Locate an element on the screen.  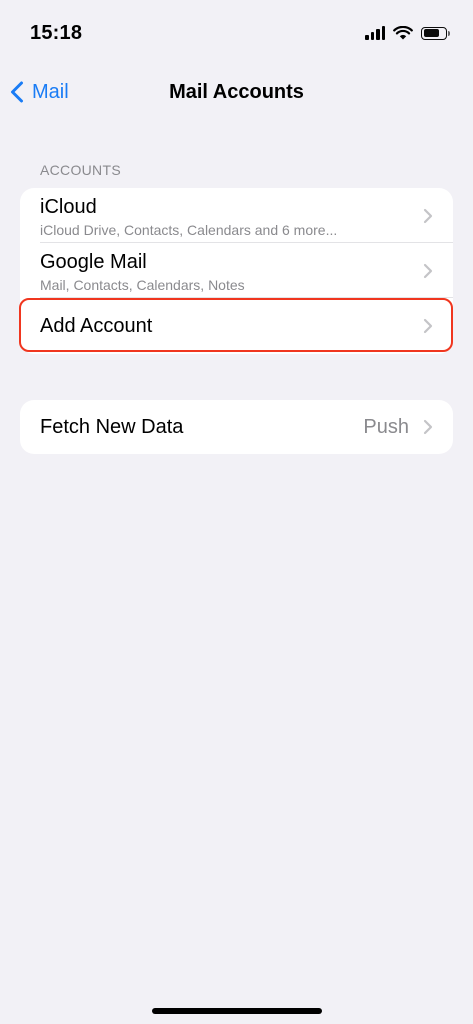
home-indicator is located at coordinates (237, 1011).